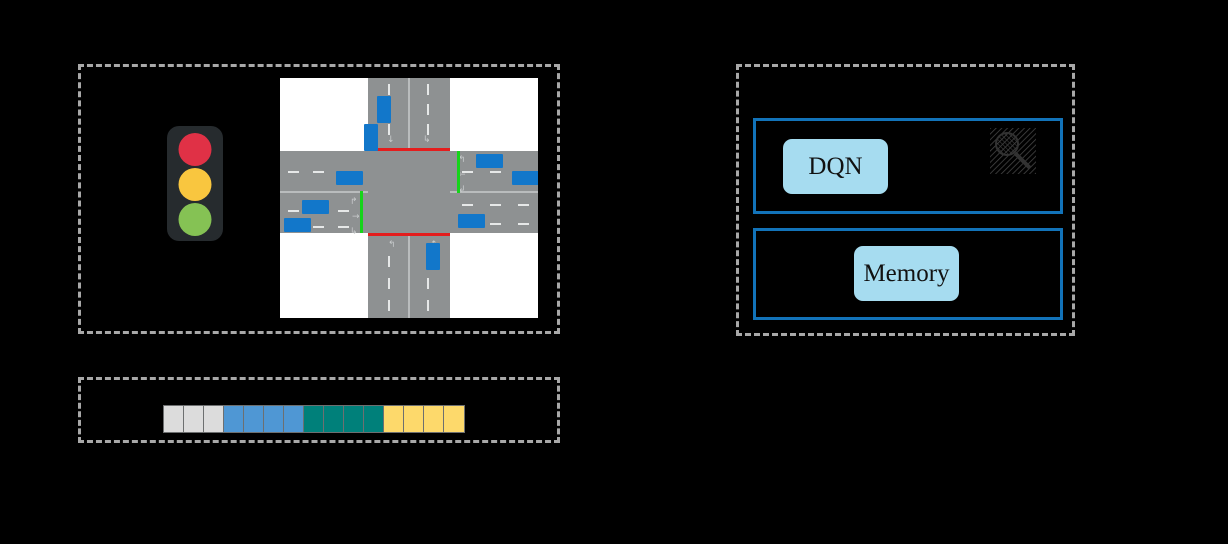 The height and width of the screenshot is (544, 1228). I want to click on median-north, so click(409, 114).